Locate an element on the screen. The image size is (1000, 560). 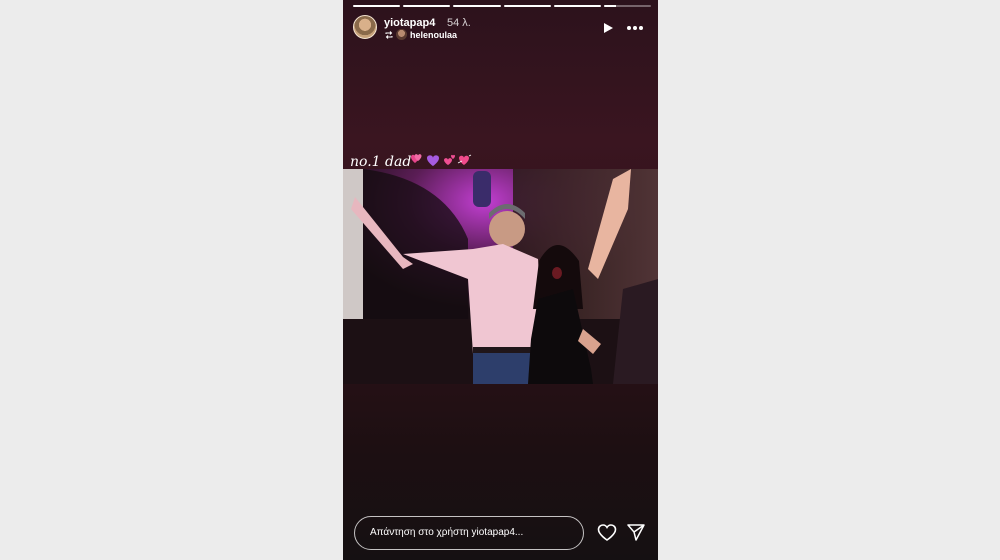
username-link: yiotapap4 is located at coordinates (409, 23).